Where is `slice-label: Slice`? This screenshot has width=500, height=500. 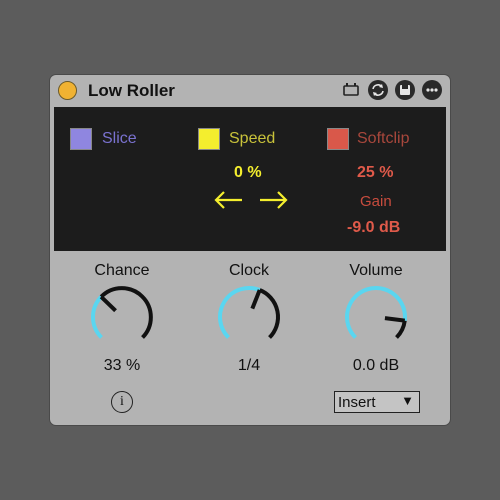
slice-label: Slice is located at coordinates (119, 138).